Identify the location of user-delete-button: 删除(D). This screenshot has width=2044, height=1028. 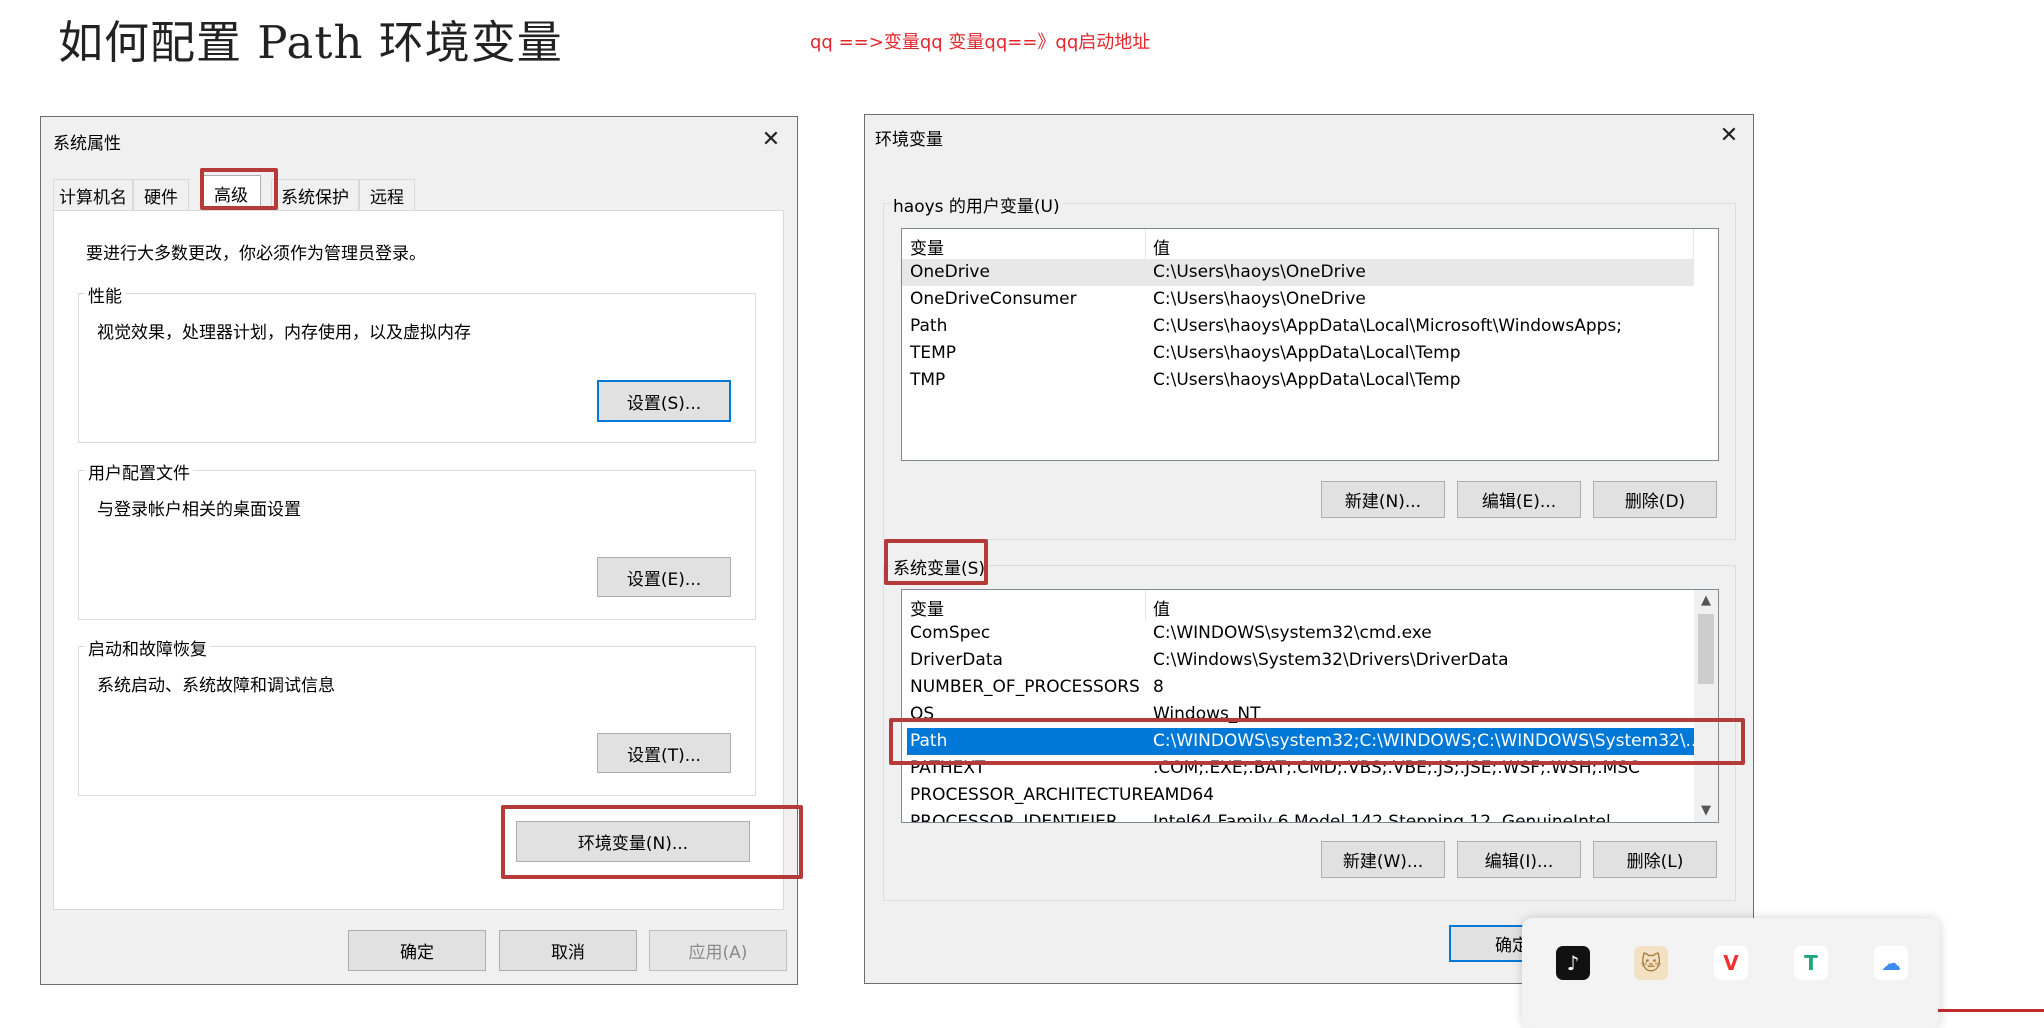
(1655, 499).